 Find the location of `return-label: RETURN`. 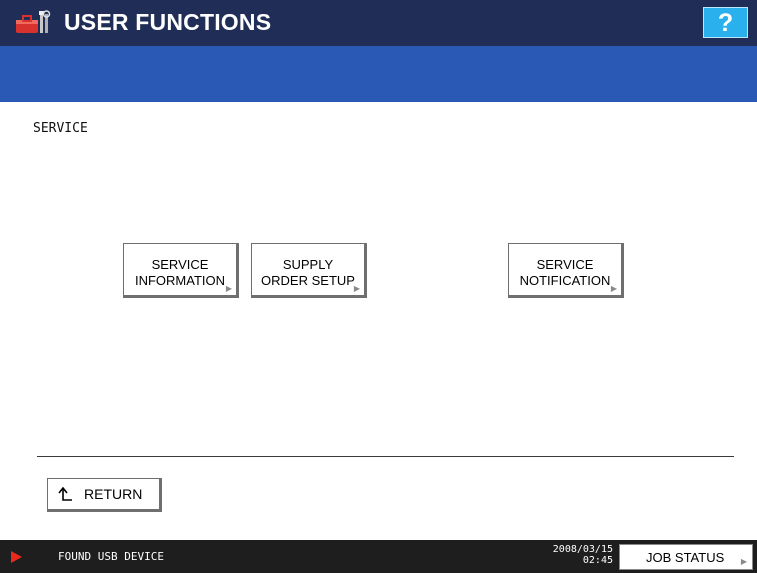

return-label: RETURN is located at coordinates (113, 494).